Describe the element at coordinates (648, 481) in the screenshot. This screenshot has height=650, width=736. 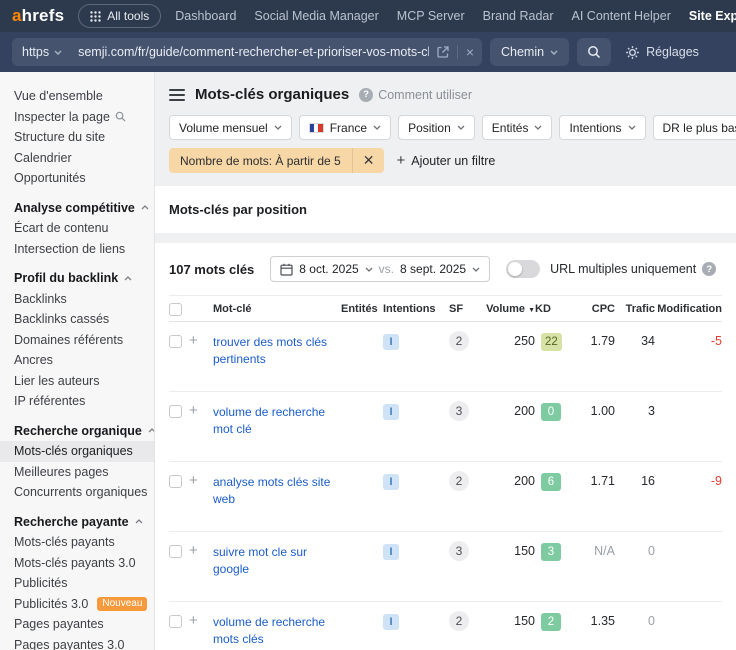
I see `traffic-value: 16` at that location.